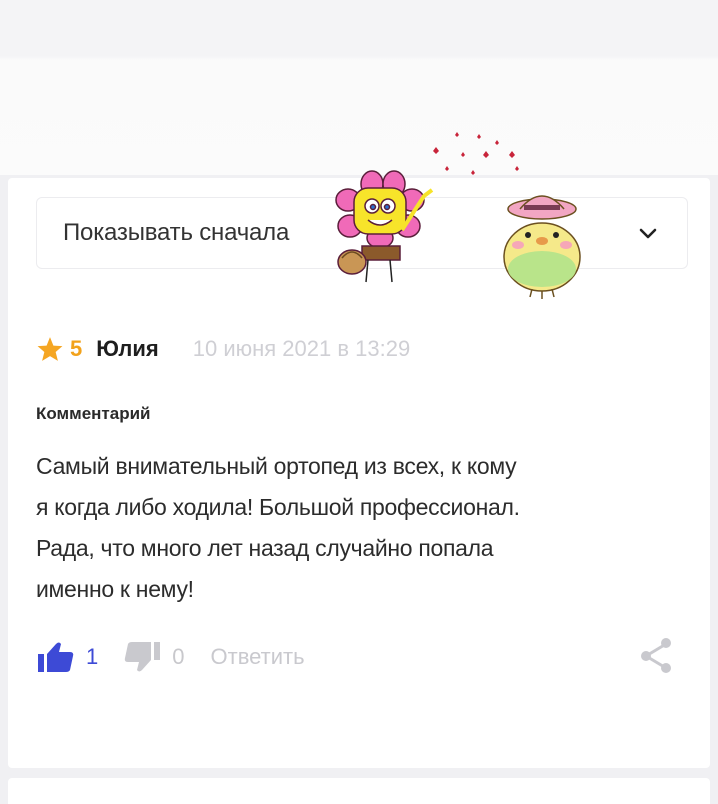 This screenshot has height=804, width=718. I want to click on rating-value: 5, so click(76, 348).